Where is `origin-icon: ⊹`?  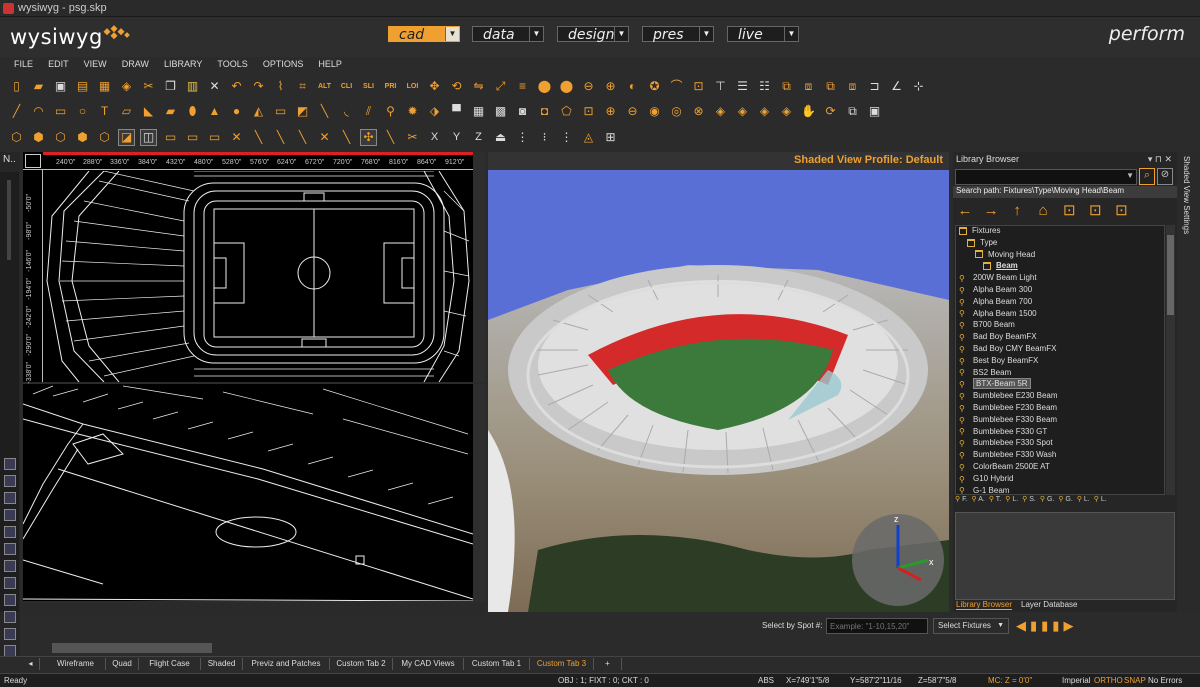
origin-icon: ⊹ is located at coordinates (918, 86).